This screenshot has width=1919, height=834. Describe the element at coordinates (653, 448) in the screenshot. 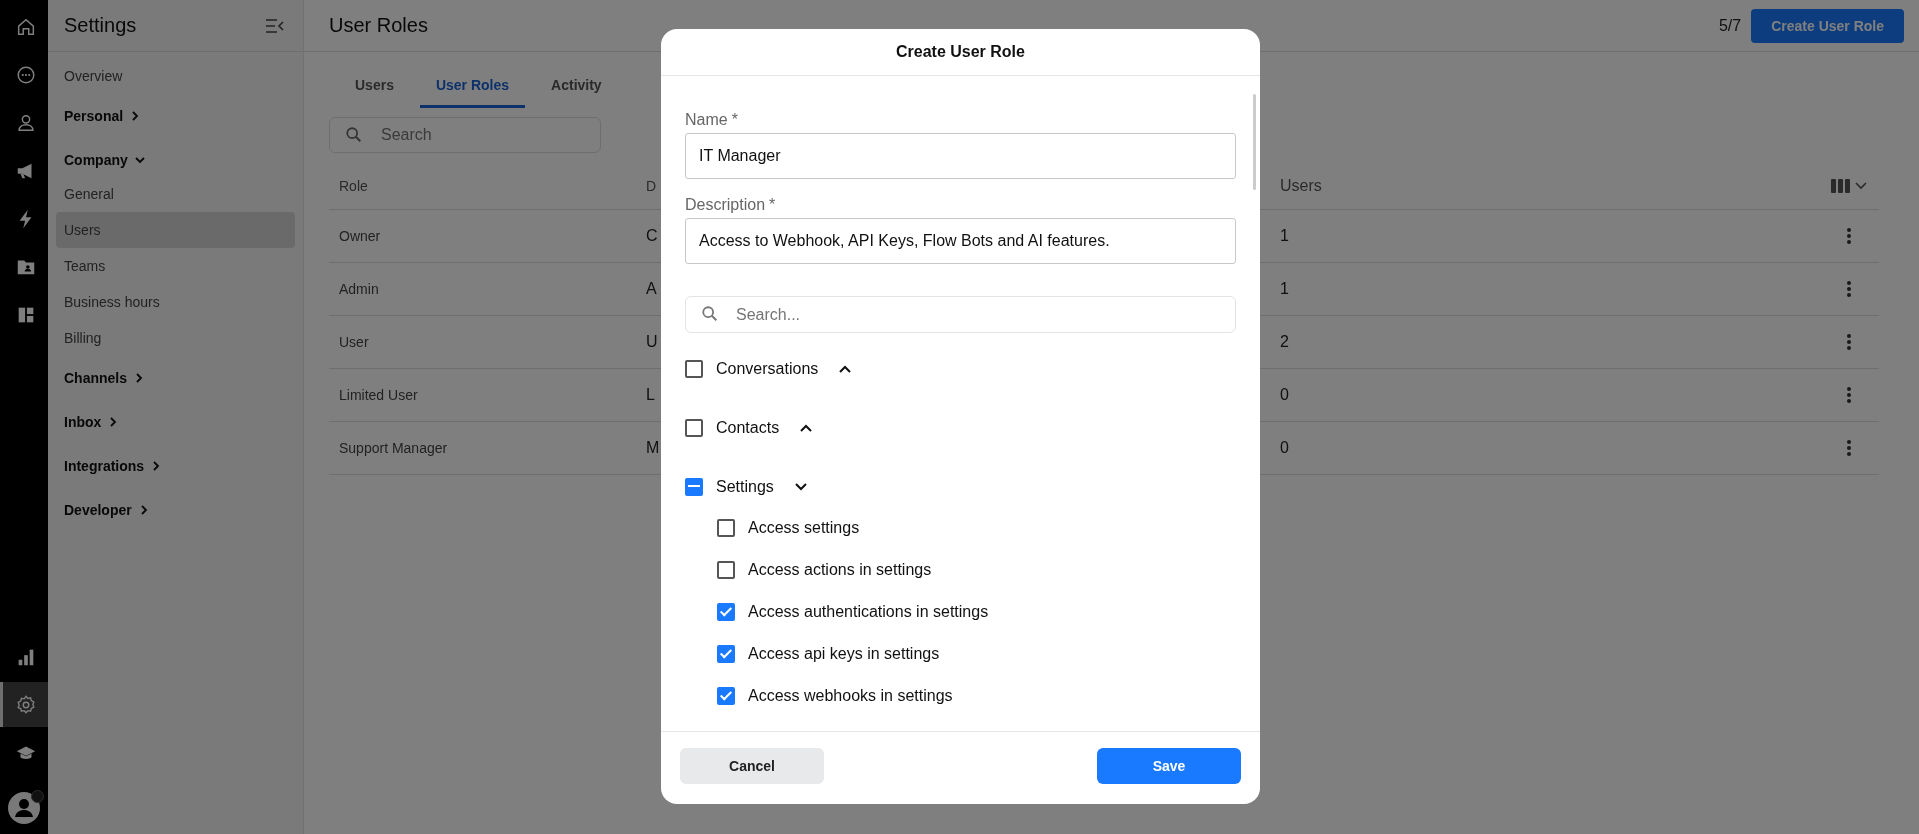

I see `table-cell: M` at that location.